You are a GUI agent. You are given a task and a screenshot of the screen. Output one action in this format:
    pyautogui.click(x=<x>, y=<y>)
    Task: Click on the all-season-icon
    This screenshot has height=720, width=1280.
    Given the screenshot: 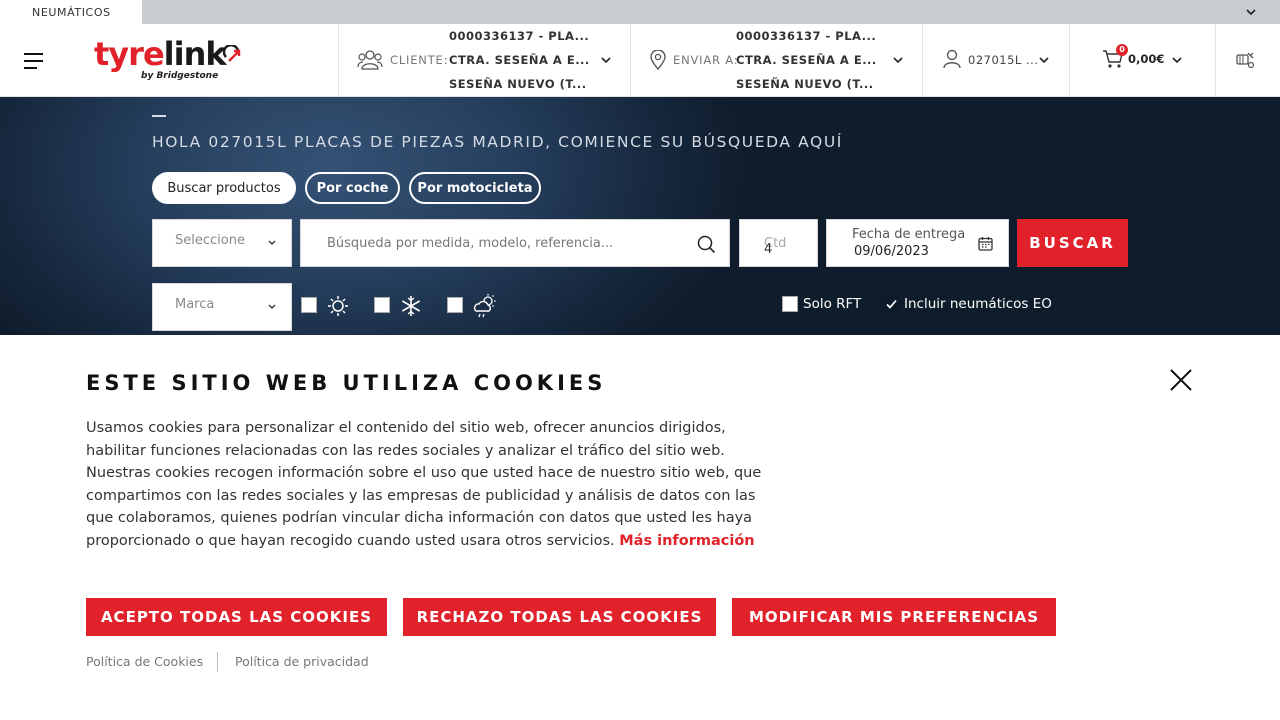 What is the action you would take?
    pyautogui.click(x=484, y=306)
    